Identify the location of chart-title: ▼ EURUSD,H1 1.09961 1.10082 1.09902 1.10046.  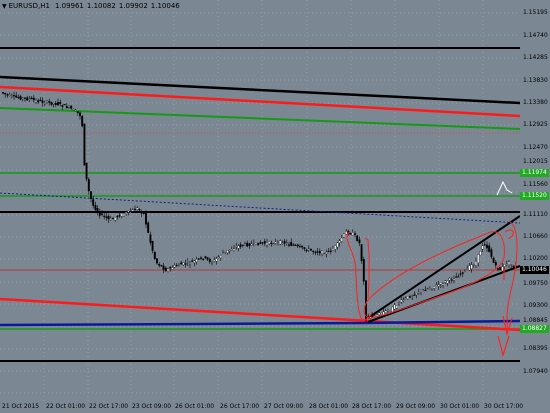
(92, 6).